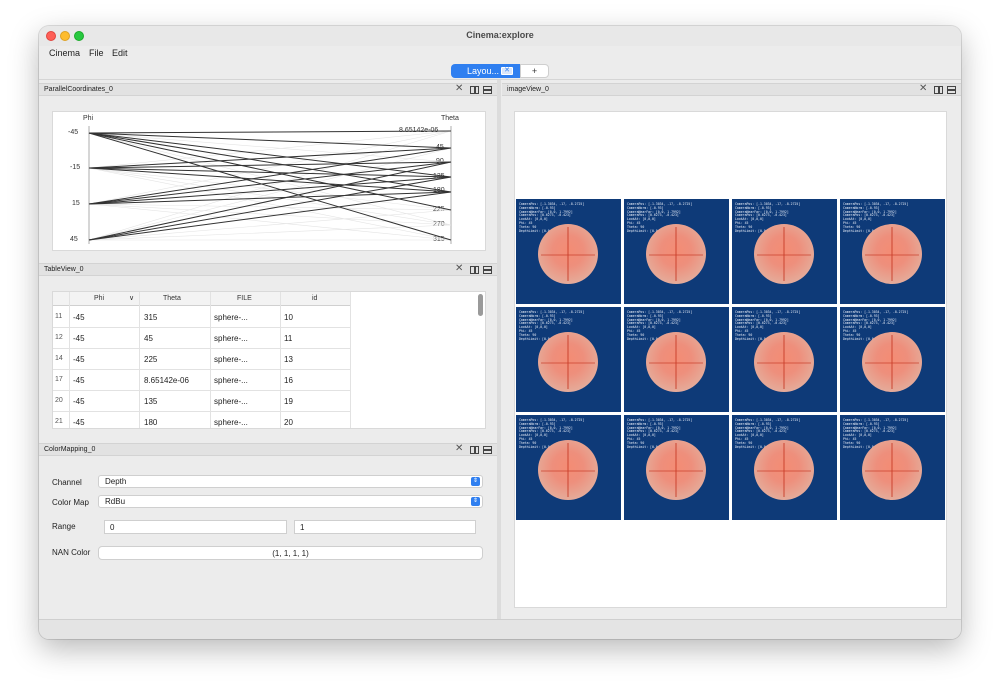 The height and width of the screenshot is (690, 1000). What do you see at coordinates (288, 380) in the screenshot?
I see `cell-id: 16` at bounding box center [288, 380].